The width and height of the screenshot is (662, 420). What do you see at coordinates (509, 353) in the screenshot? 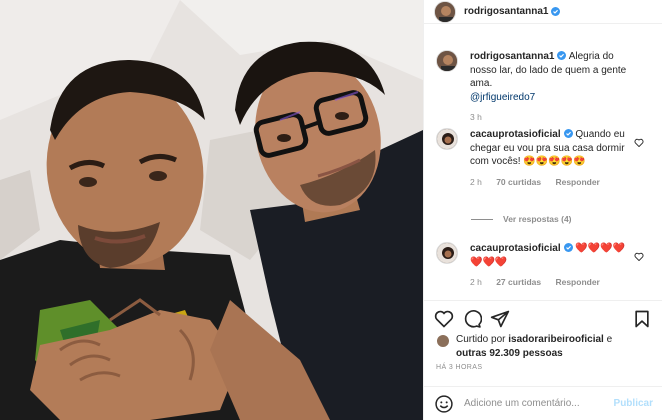
I see `likes-count: outras 92.309 pessoas` at bounding box center [509, 353].